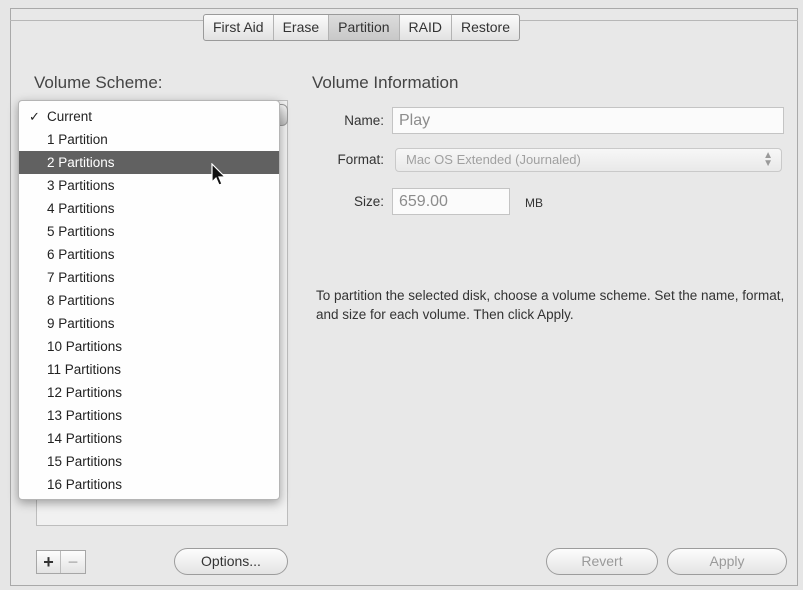  Describe the element at coordinates (73, 562) in the screenshot. I see `remove-partition-button: −` at that location.